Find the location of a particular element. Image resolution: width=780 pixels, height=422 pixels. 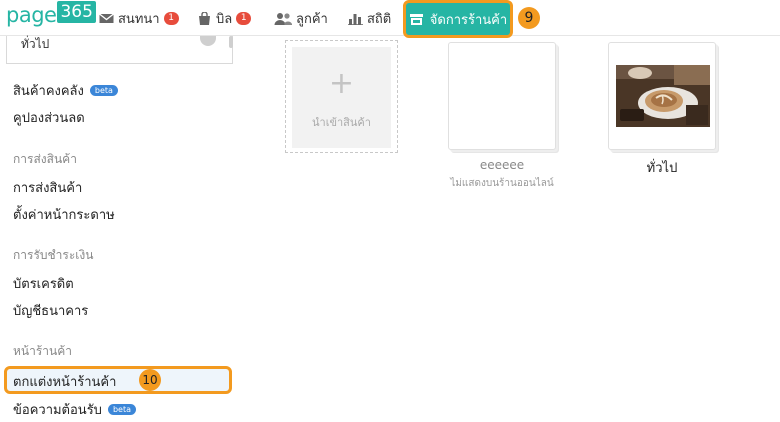

chat-count-badge: 1 is located at coordinates (171, 18).